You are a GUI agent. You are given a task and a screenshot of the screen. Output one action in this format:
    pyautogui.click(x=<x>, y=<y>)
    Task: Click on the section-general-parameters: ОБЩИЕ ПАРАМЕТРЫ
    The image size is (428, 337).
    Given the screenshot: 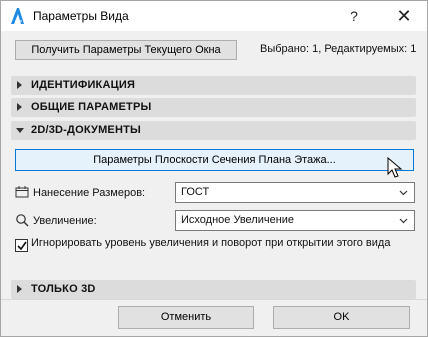 What is the action you would take?
    pyautogui.click(x=213, y=107)
    